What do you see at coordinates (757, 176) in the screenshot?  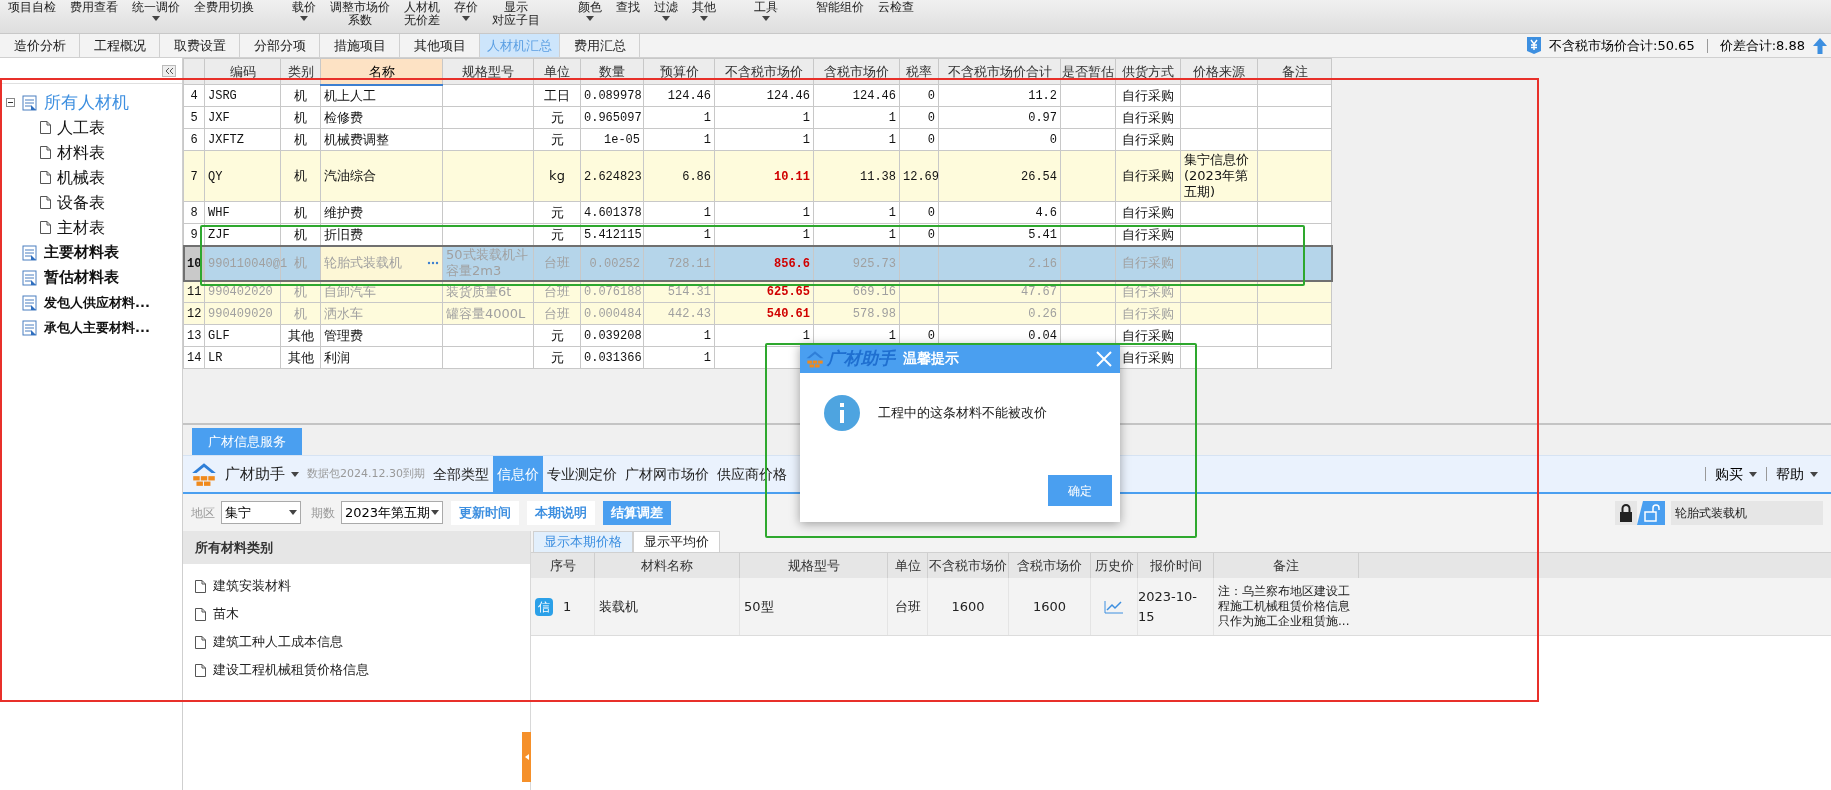 I see `table-row: 7 QY 机 汽油综合 kg 2.624823 6.86 10.11 11.38 12.69 26.54 自行采购 集宁信息价(2023年第五期)` at bounding box center [757, 176].